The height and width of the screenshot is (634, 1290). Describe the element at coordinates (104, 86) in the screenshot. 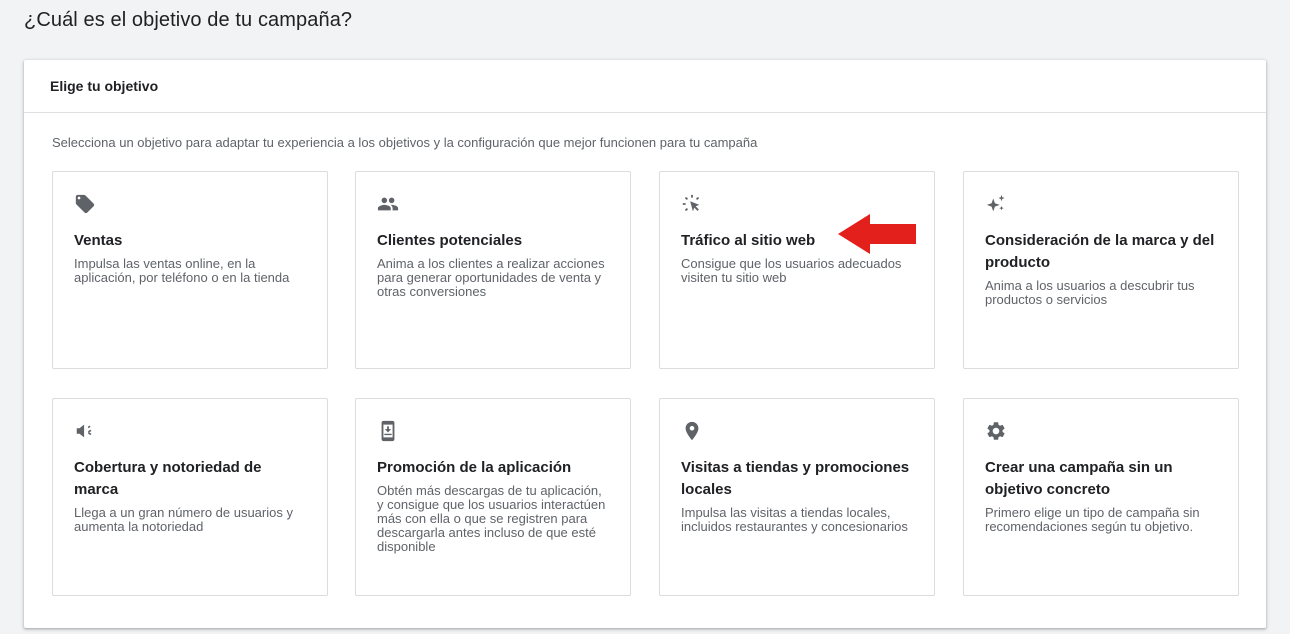

I see `panel-header-title: Elige tu objetivo` at that location.